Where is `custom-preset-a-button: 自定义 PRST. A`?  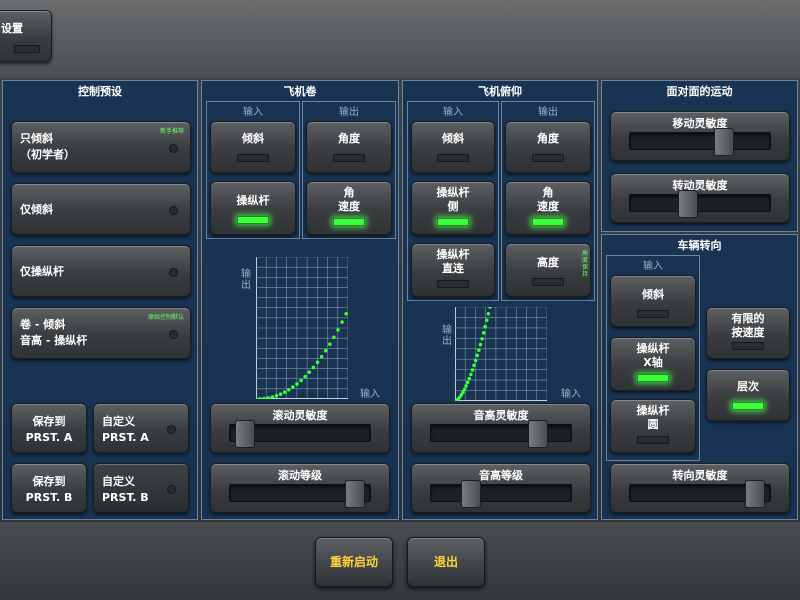
custom-preset-a-button: 自定义 PRST. A is located at coordinates (141, 428).